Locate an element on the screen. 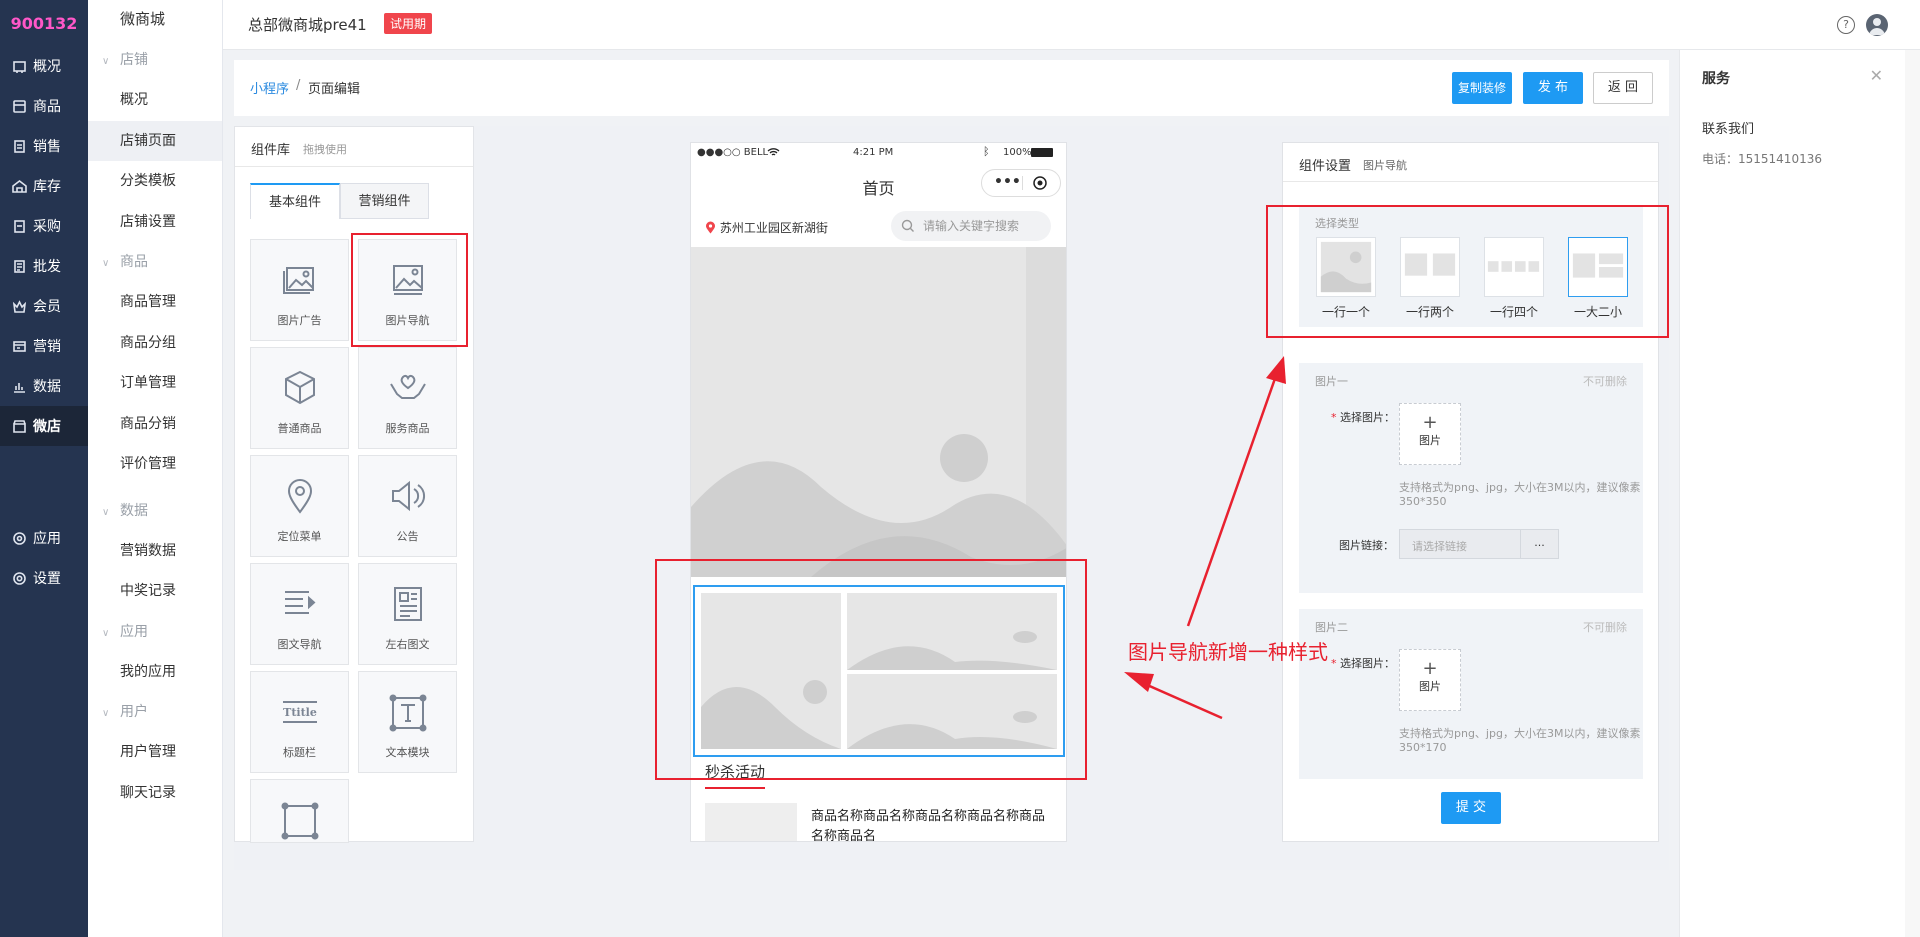 The height and width of the screenshot is (937, 1920). subnav-item: 用户管理 is located at coordinates (155, 752).